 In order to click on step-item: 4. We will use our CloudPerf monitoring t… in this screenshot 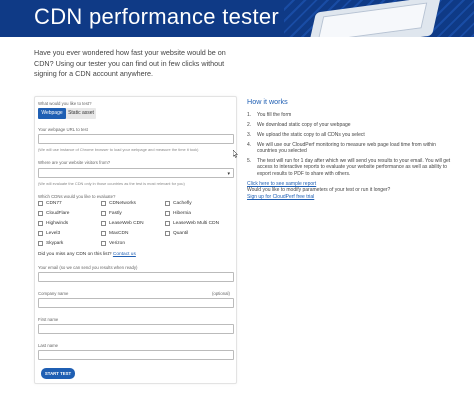, I will do `click(352, 148)`.